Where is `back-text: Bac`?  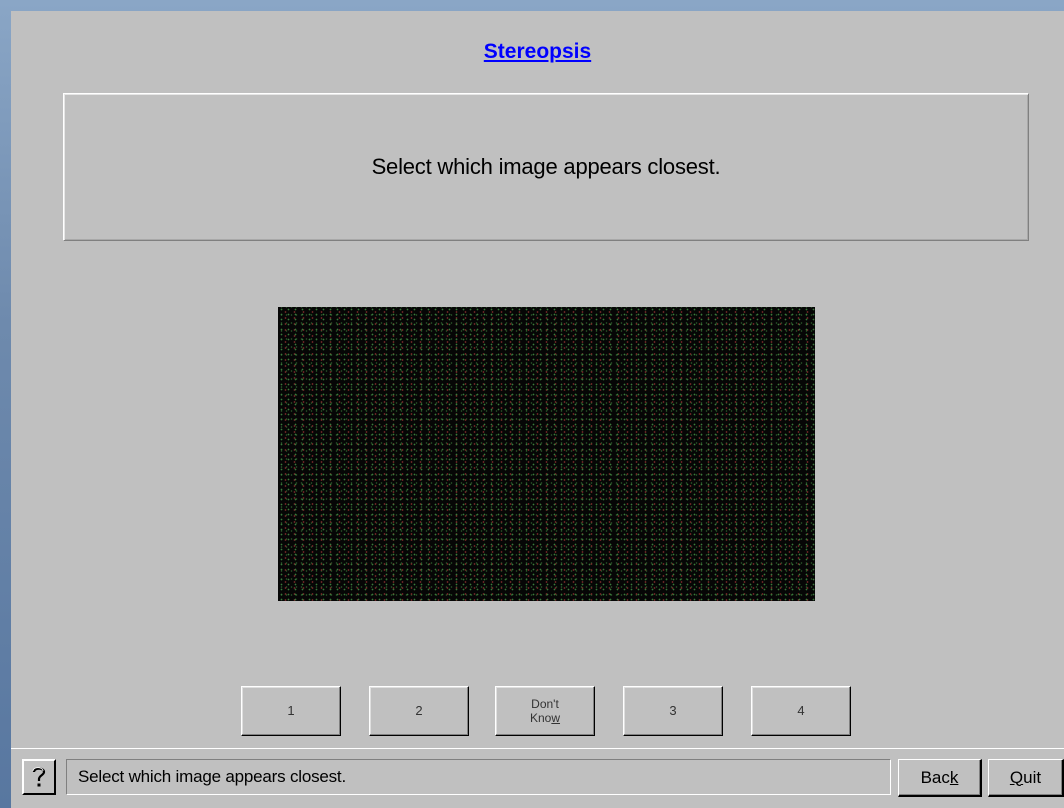
back-text: Bac is located at coordinates (935, 777).